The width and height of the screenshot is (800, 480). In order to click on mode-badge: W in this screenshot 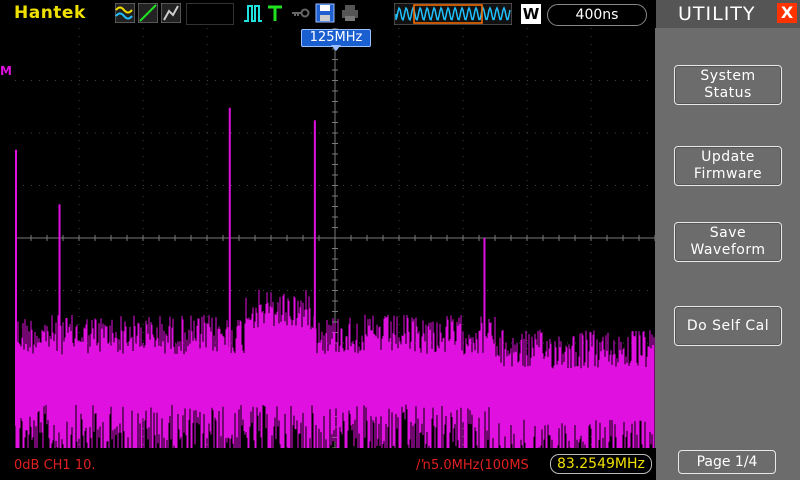, I will do `click(531, 14)`.